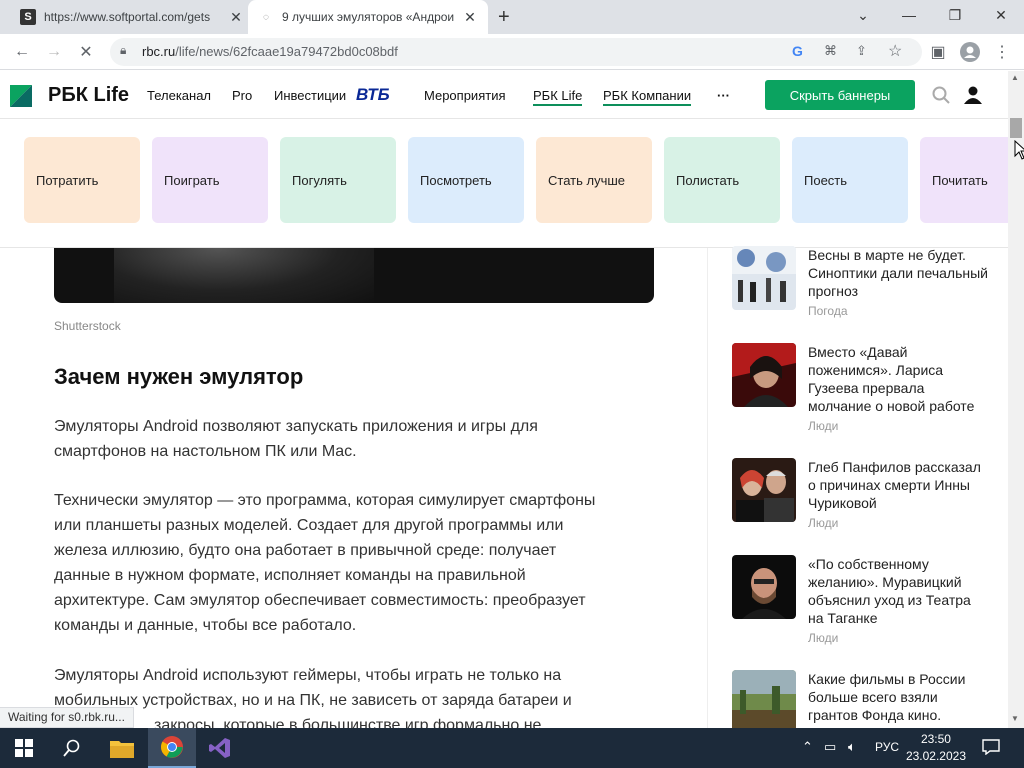 Image resolution: width=1024 pixels, height=768 pixels. I want to click on nav-more: ···, so click(723, 95).